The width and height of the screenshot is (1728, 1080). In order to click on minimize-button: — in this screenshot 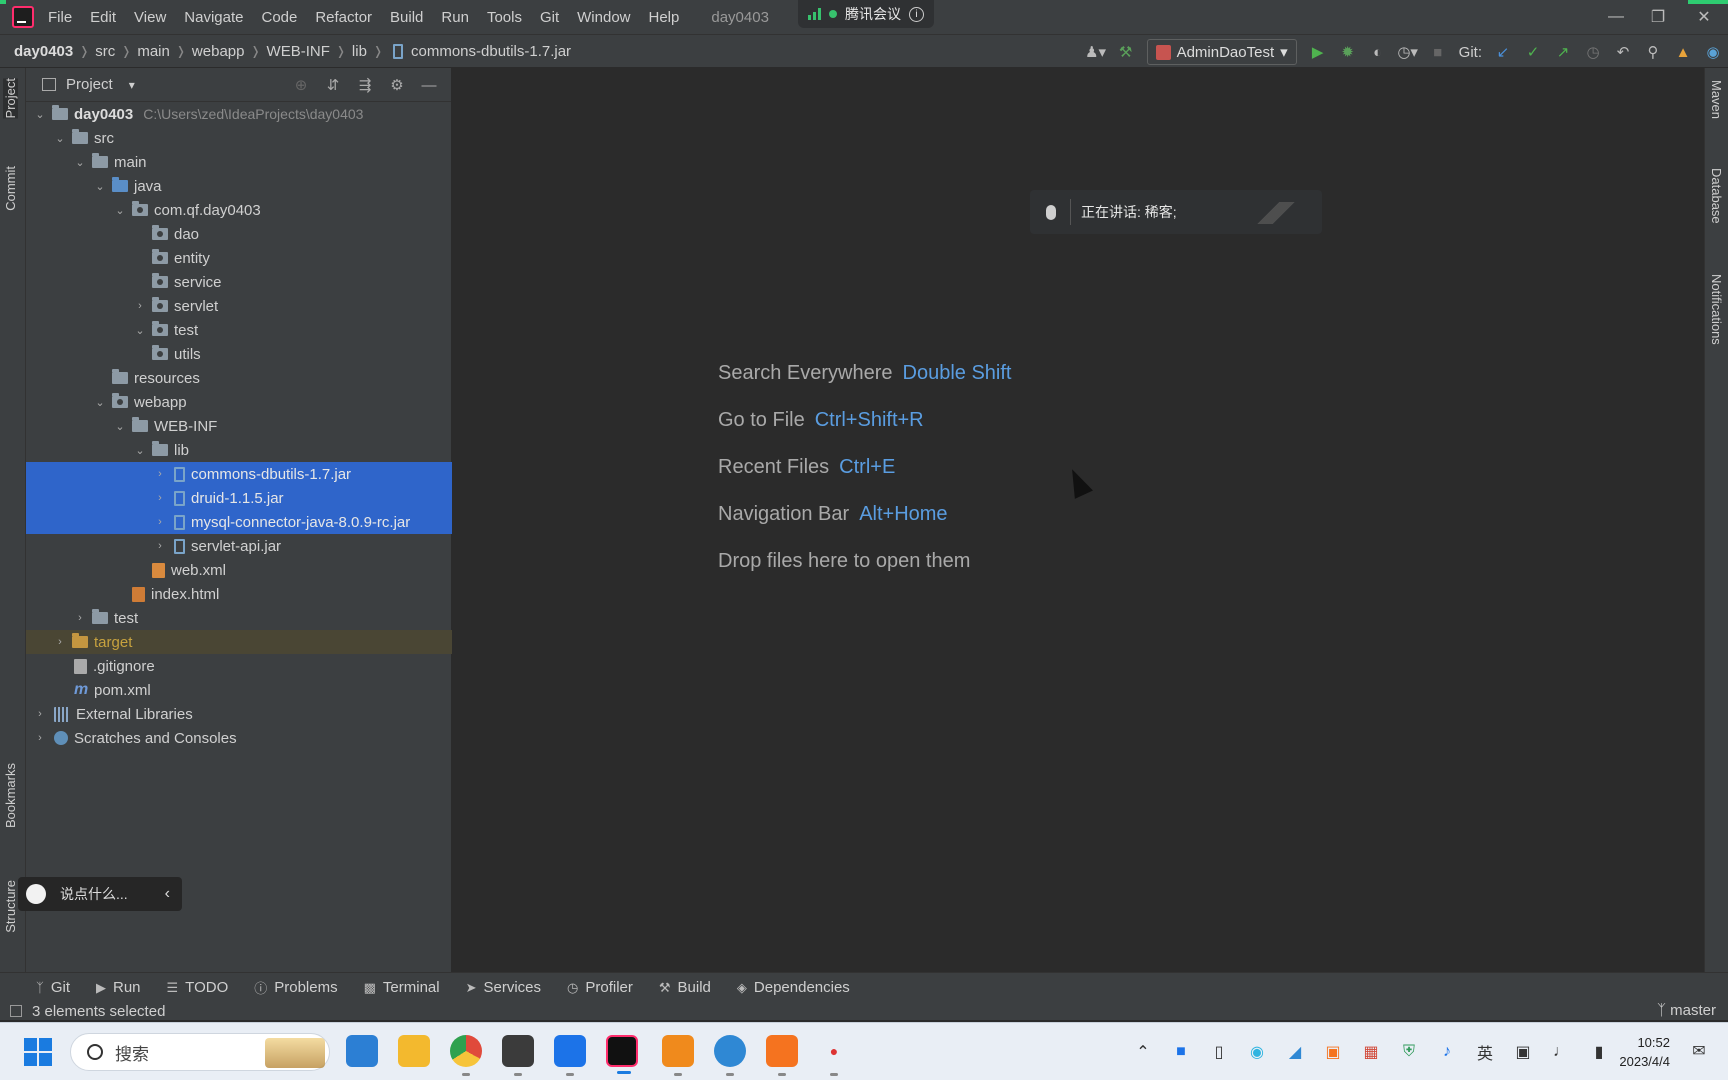, I will do `click(1616, 17)`.